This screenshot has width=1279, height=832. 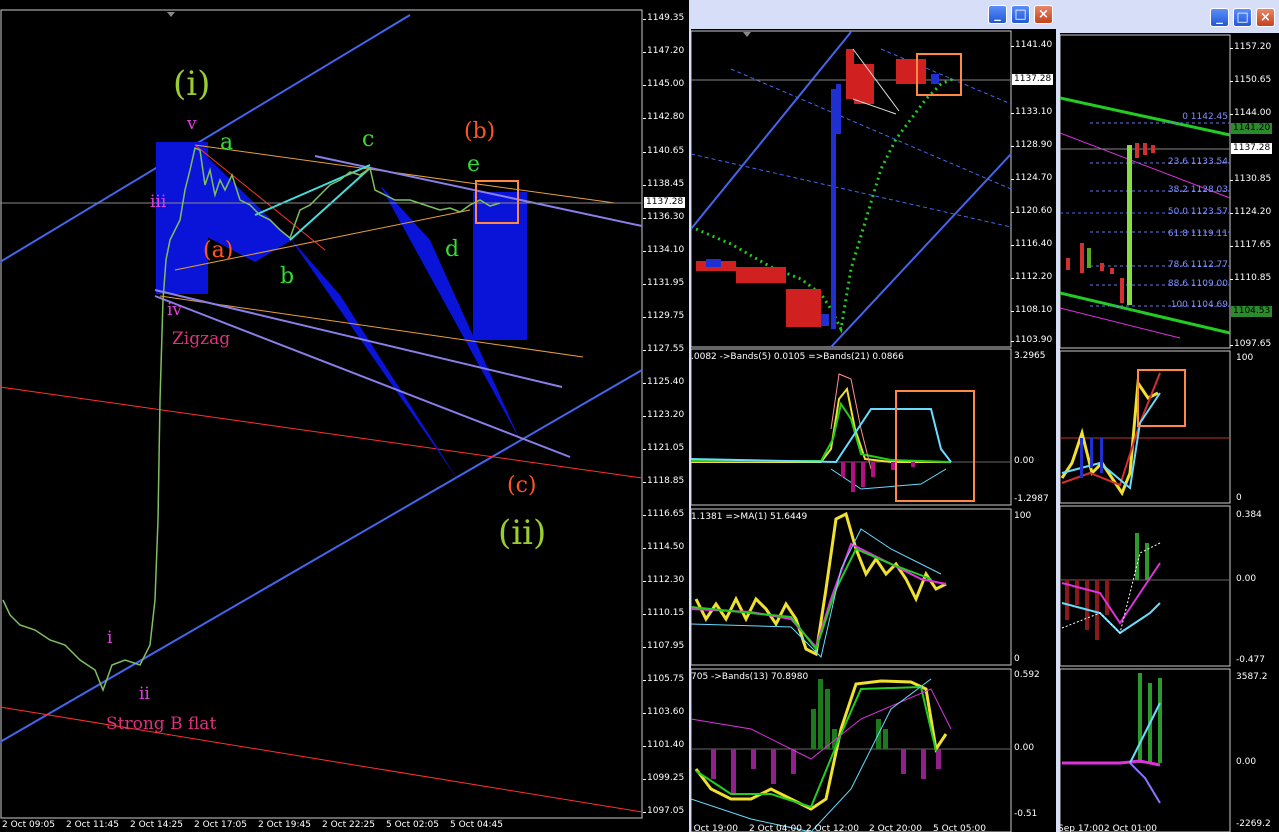 What do you see at coordinates (144, 694) in the screenshot?
I see `wave-label-ii-small: ii` at bounding box center [144, 694].